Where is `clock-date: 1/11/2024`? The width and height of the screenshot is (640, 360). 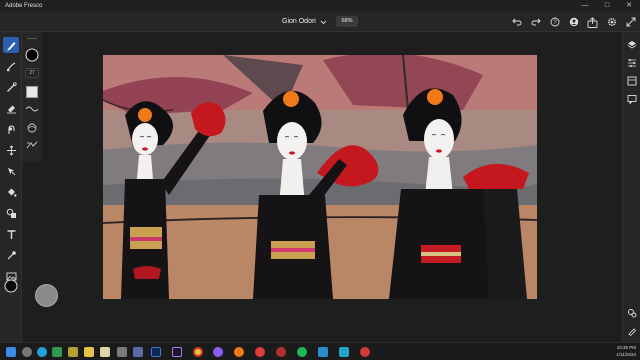
clock-date: 1/11/2024 is located at coordinates (626, 354).